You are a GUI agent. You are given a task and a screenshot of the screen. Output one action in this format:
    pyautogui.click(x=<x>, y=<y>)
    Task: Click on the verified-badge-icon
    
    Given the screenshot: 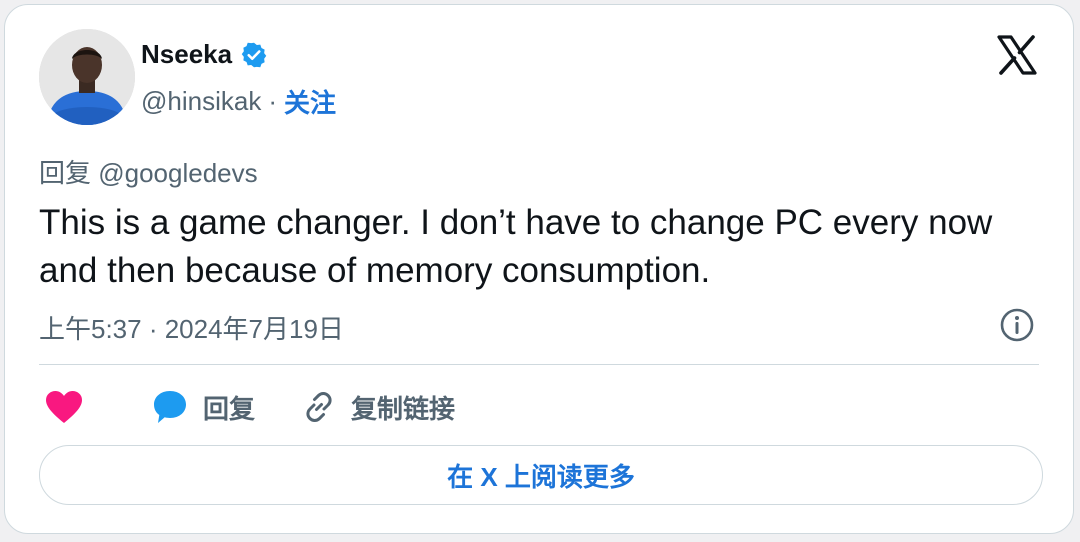 What is the action you would take?
    pyautogui.click(x=254, y=54)
    